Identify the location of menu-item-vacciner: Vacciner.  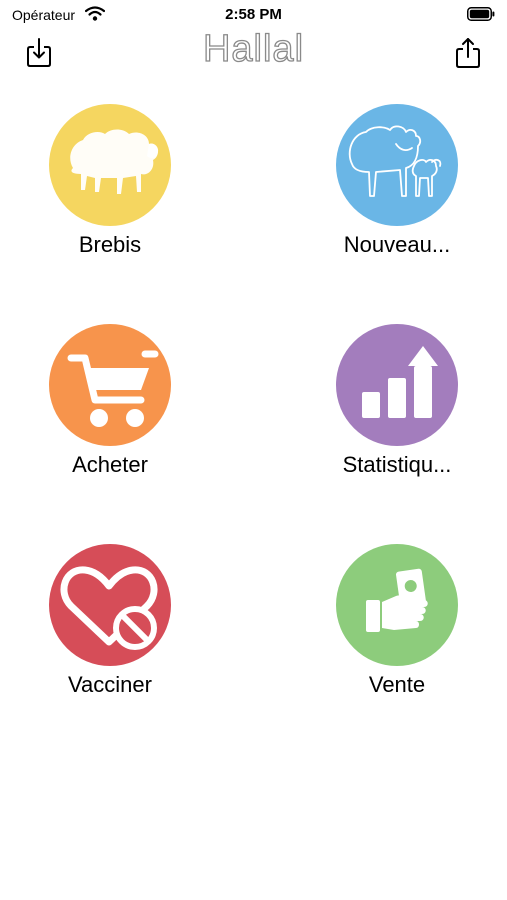
(110, 629).